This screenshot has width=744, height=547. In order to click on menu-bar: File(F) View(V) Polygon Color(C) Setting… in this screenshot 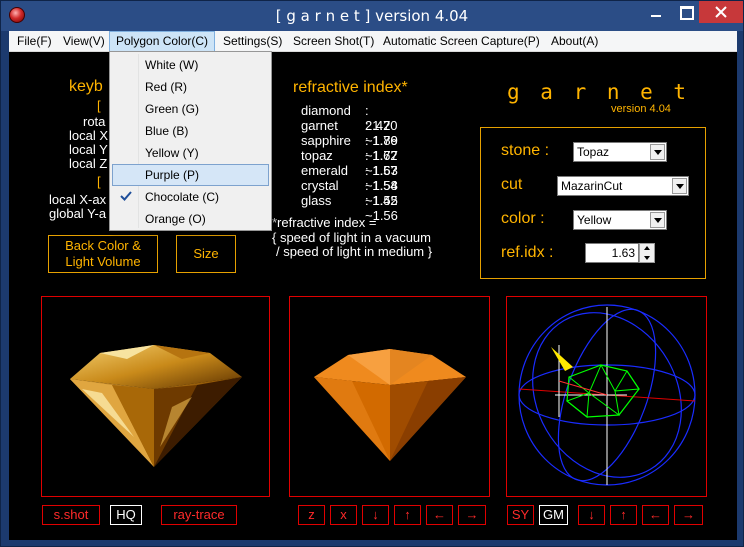, I will do `click(373, 41)`.